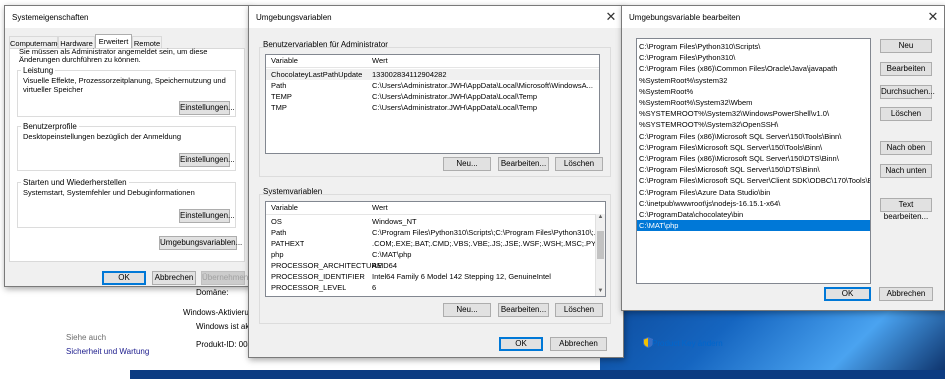  Describe the element at coordinates (432, 61) in the screenshot. I see `list-header: Variable Wert` at that location.